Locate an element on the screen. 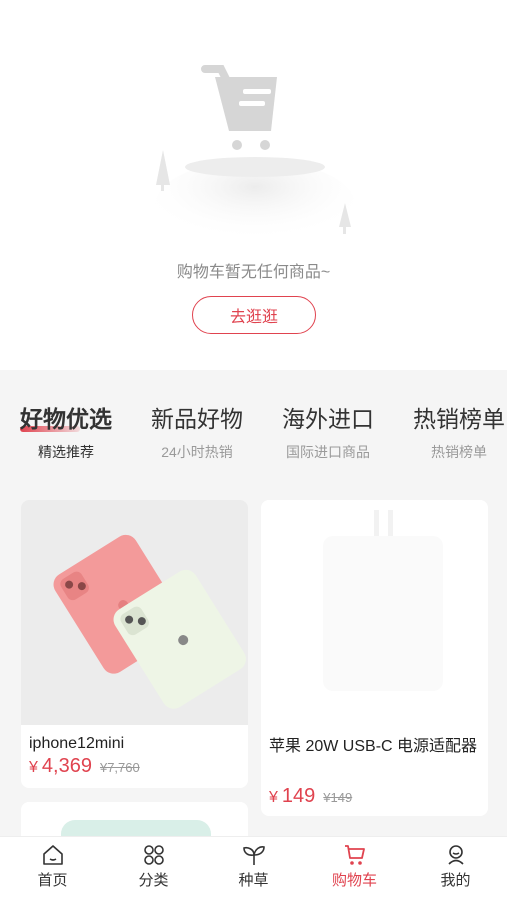  tab-best-sellers-title: 热销榜单 is located at coordinates (459, 419).